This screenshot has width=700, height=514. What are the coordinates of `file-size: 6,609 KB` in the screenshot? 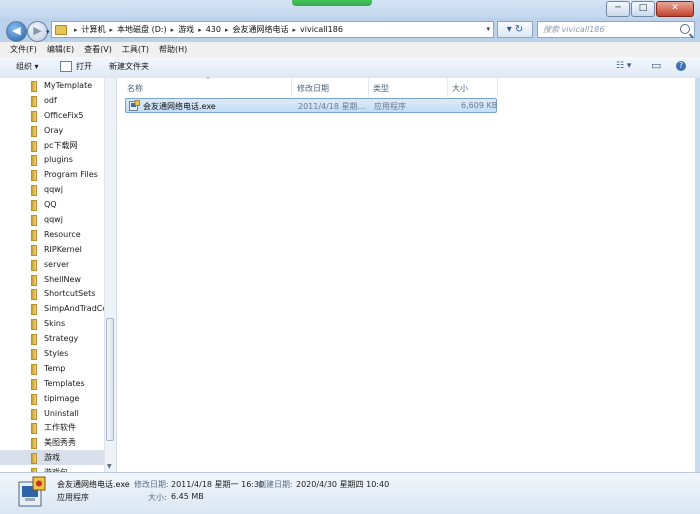 It's located at (479, 105).